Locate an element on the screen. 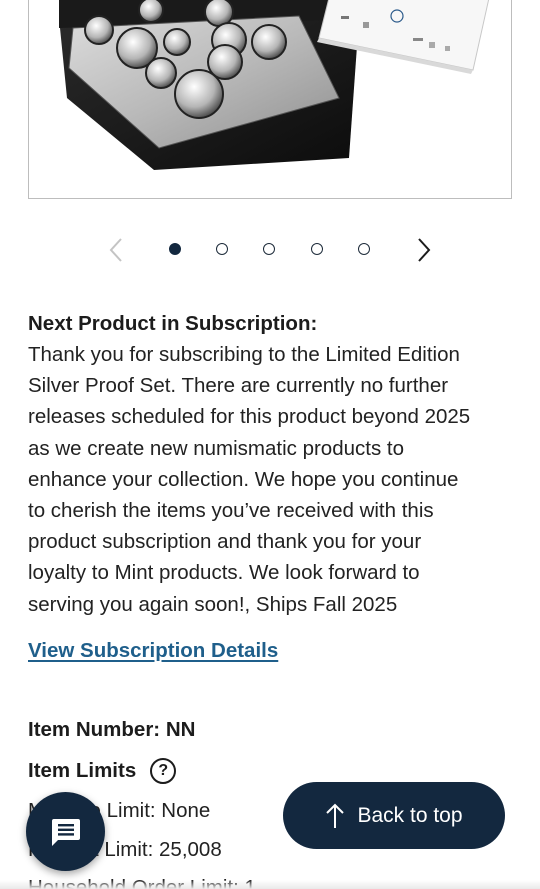 The height and width of the screenshot is (889, 540). back-to-top-label: Back to top is located at coordinates (410, 815).